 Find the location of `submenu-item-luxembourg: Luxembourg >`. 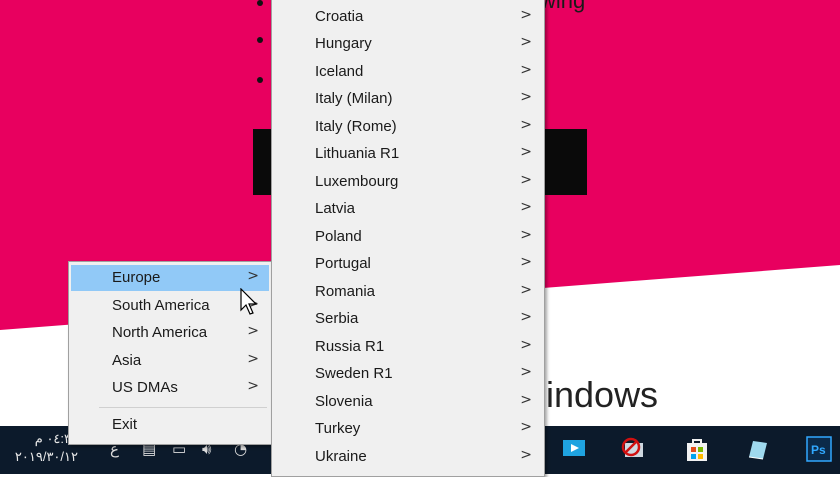

submenu-item-luxembourg: Luxembourg > is located at coordinates (408, 182).